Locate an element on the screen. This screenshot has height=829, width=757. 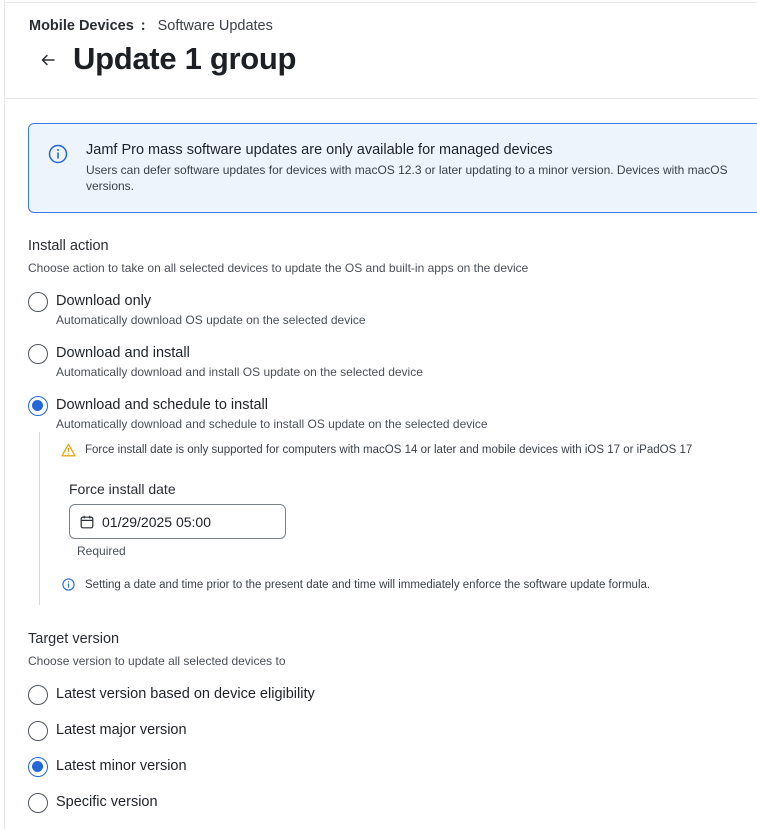
radio-label: Download and install is located at coordinates (123, 353).